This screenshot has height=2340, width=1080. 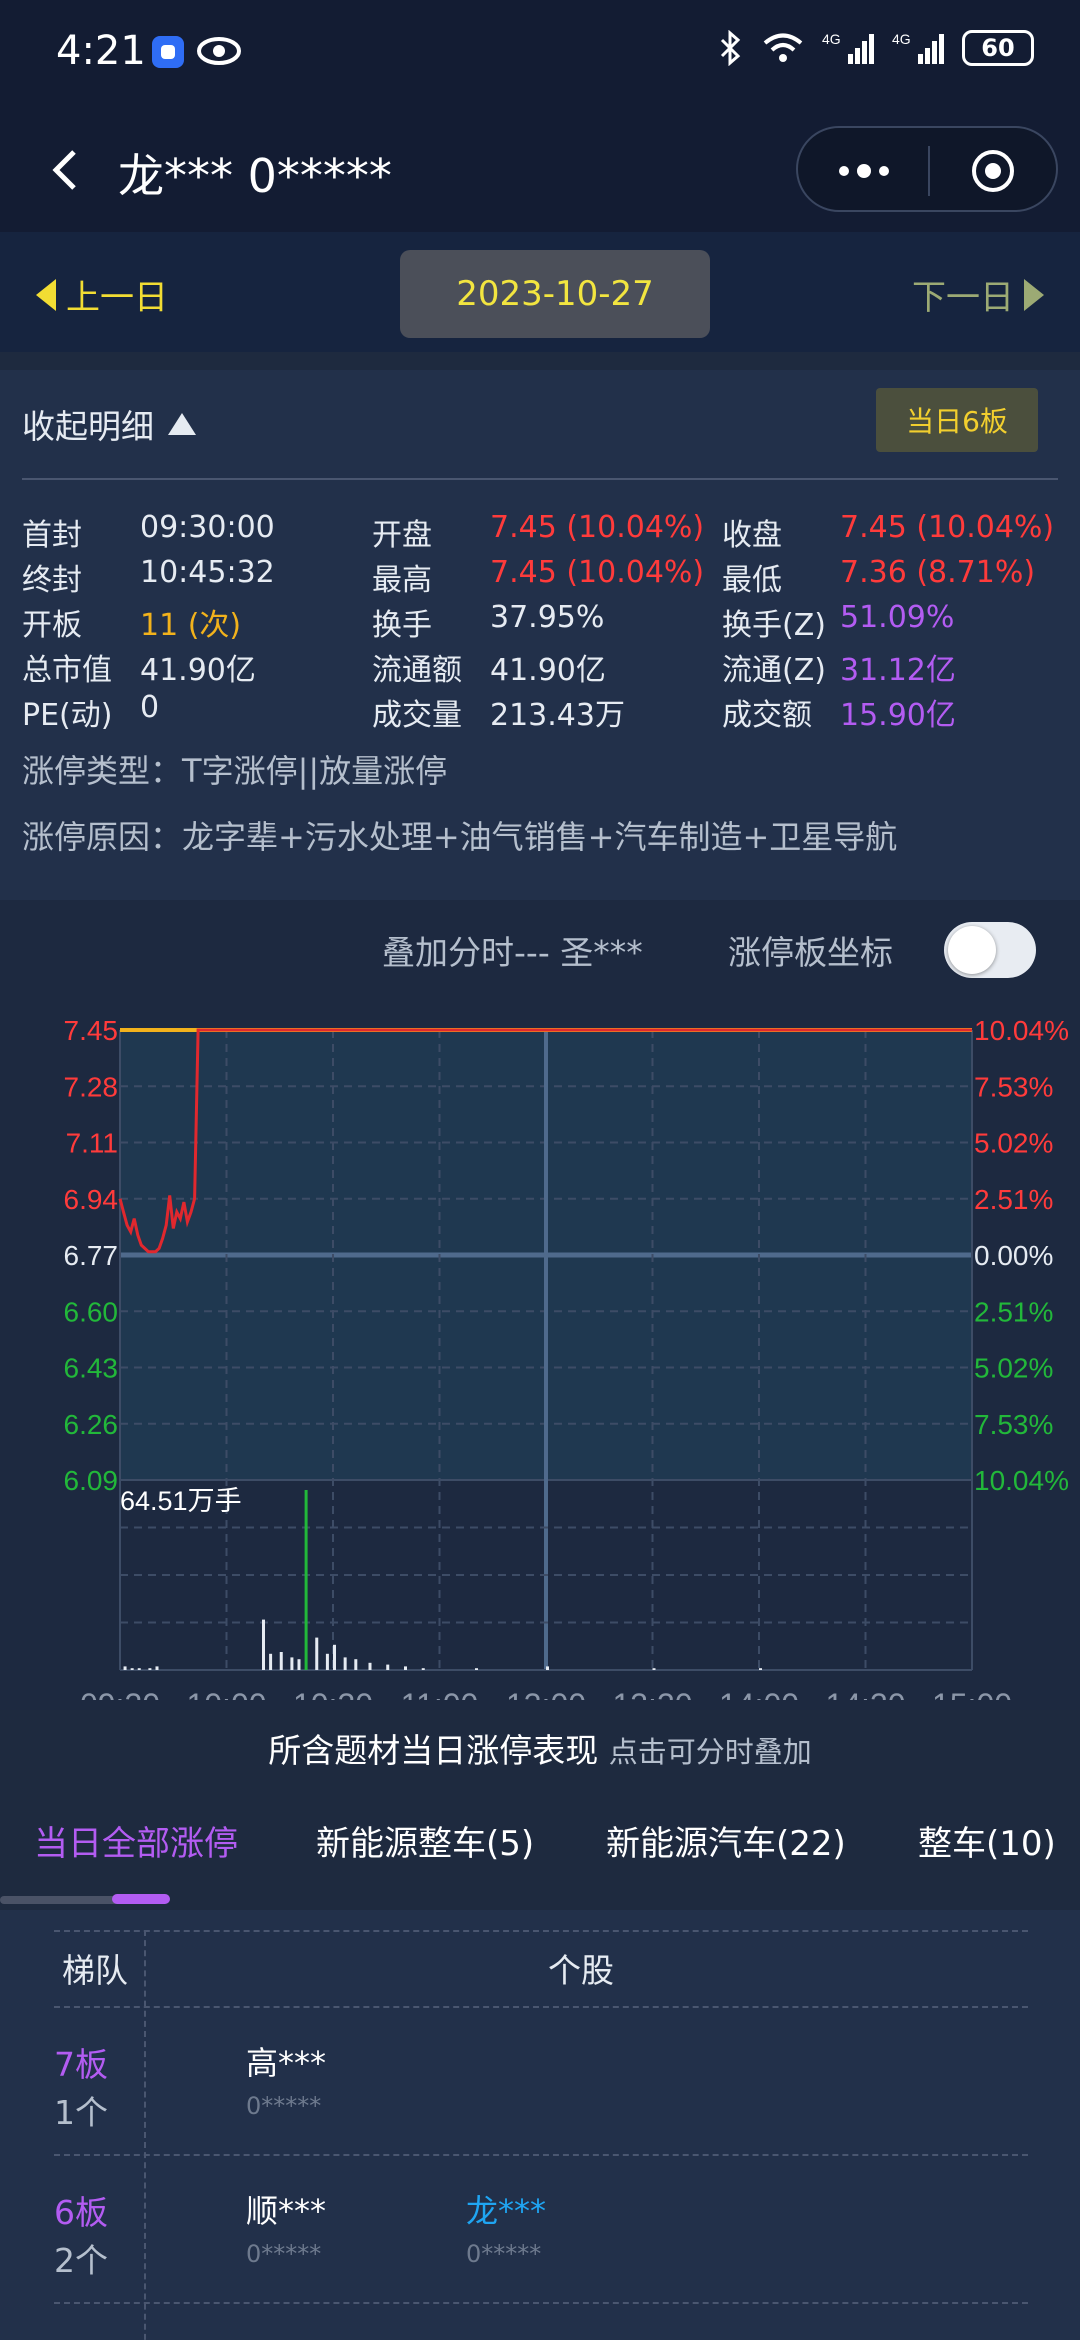 What do you see at coordinates (759, 1693) in the screenshot?
I see `x-tick: 14:00` at bounding box center [759, 1693].